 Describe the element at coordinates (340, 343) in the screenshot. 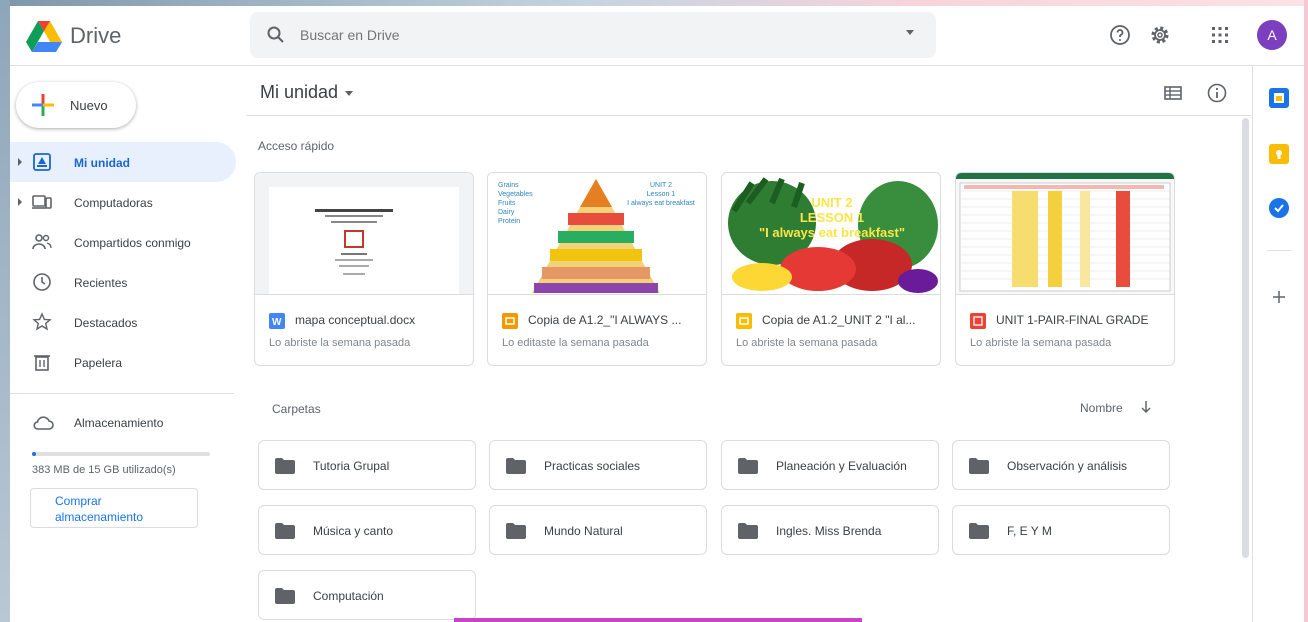

I see `file-activity: Lo abriste la semana pasada` at that location.